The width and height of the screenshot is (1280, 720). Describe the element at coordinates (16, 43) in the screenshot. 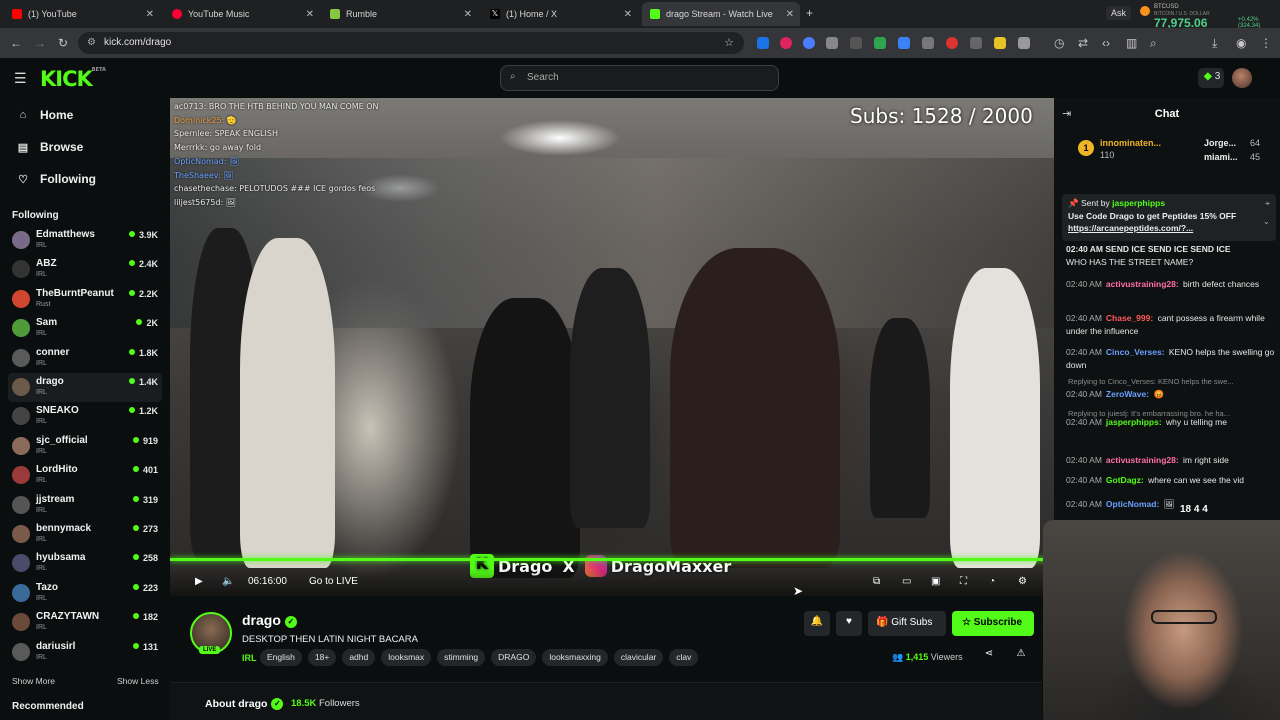

I see `back-icon: ←` at that location.